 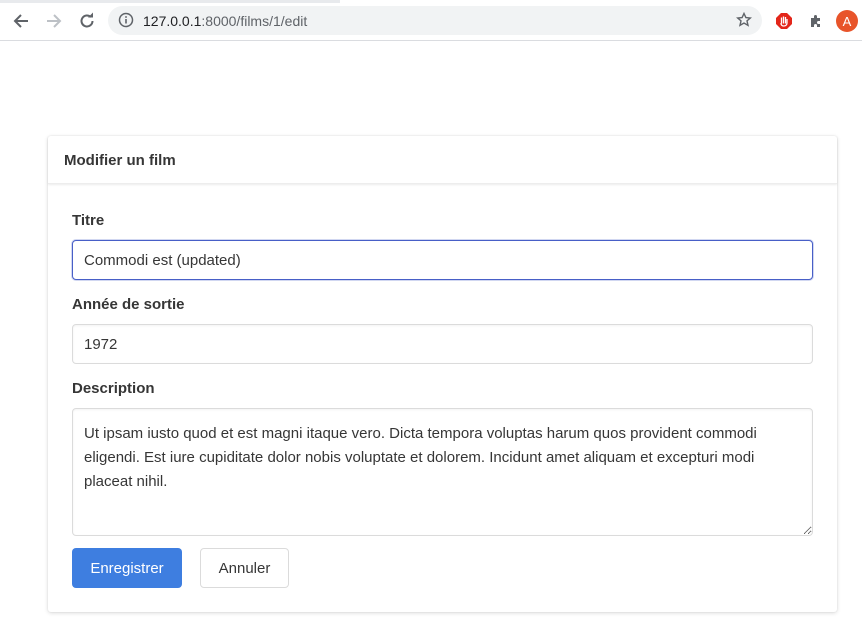 I want to click on url-text: 127.0.0.1:8000/films/1/edit, so click(x=225, y=21).